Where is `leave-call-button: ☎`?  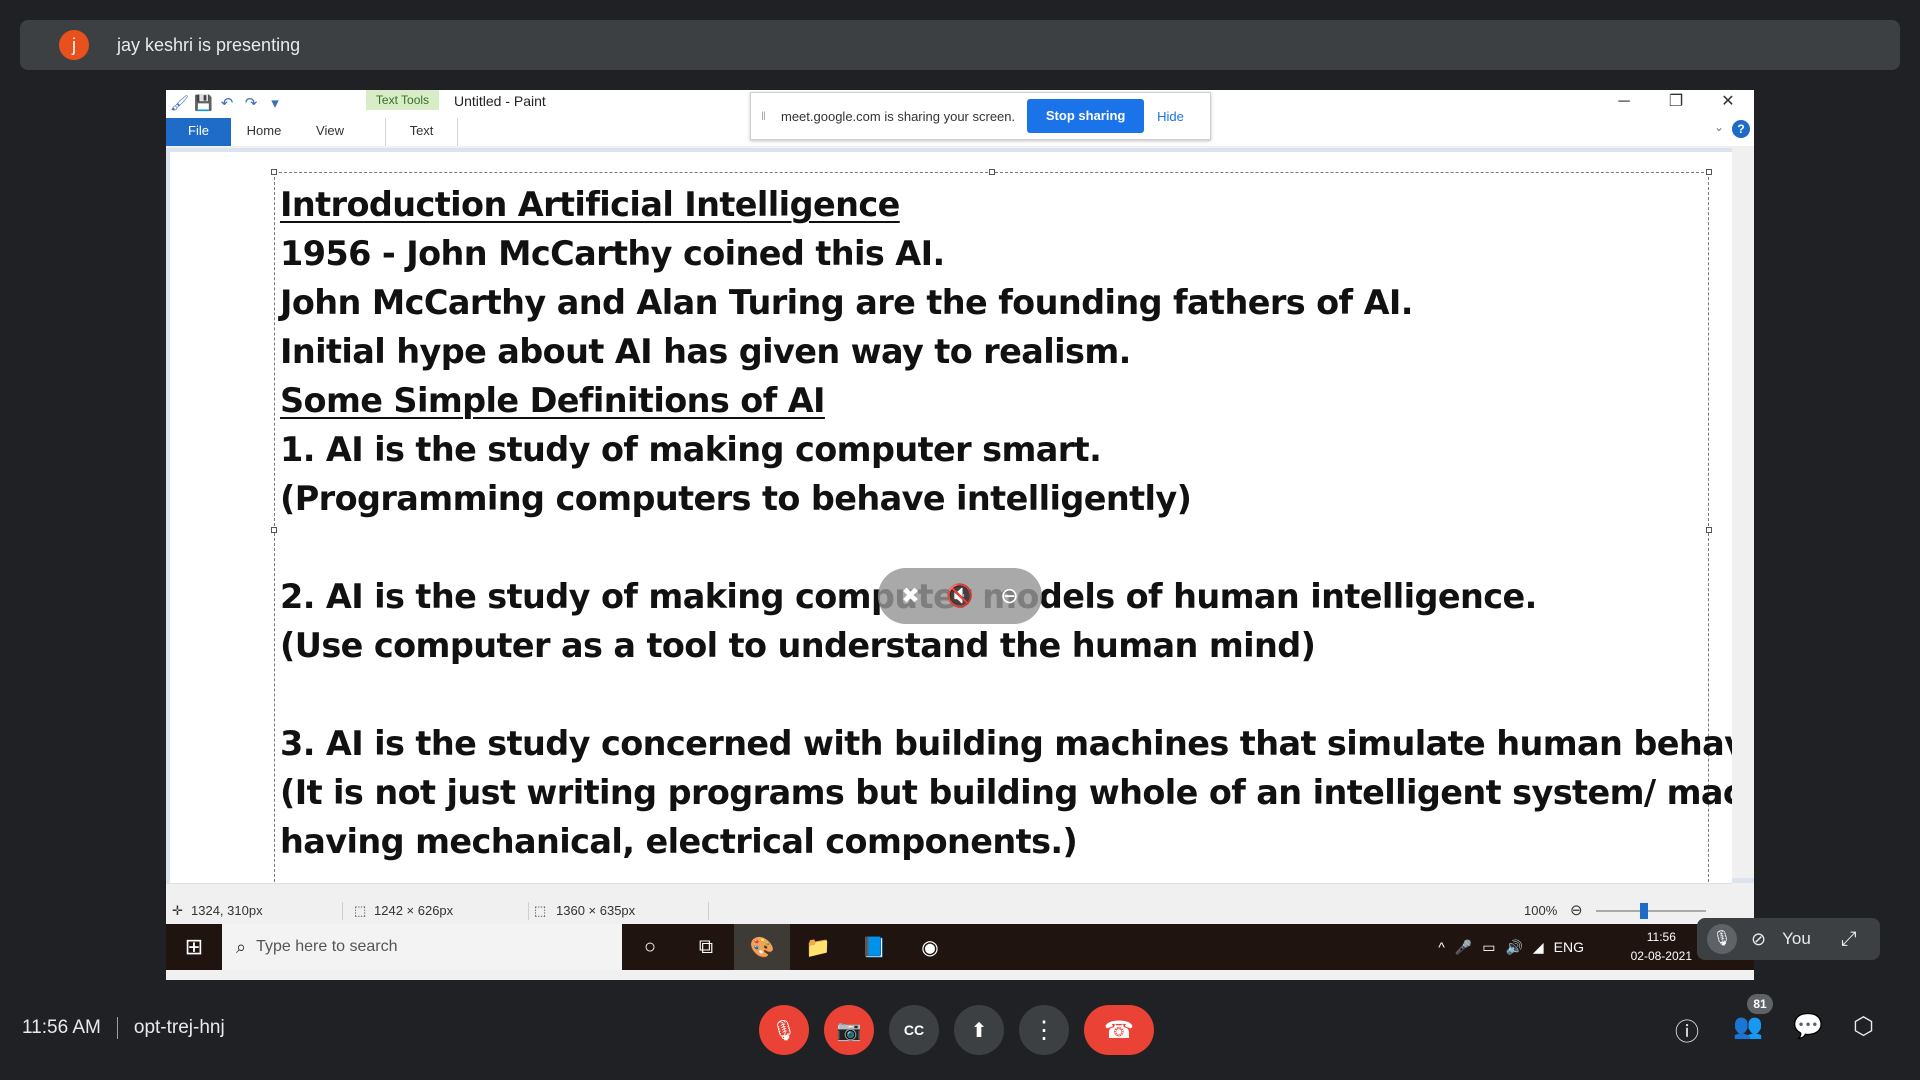
leave-call-button: ☎ is located at coordinates (1119, 1030).